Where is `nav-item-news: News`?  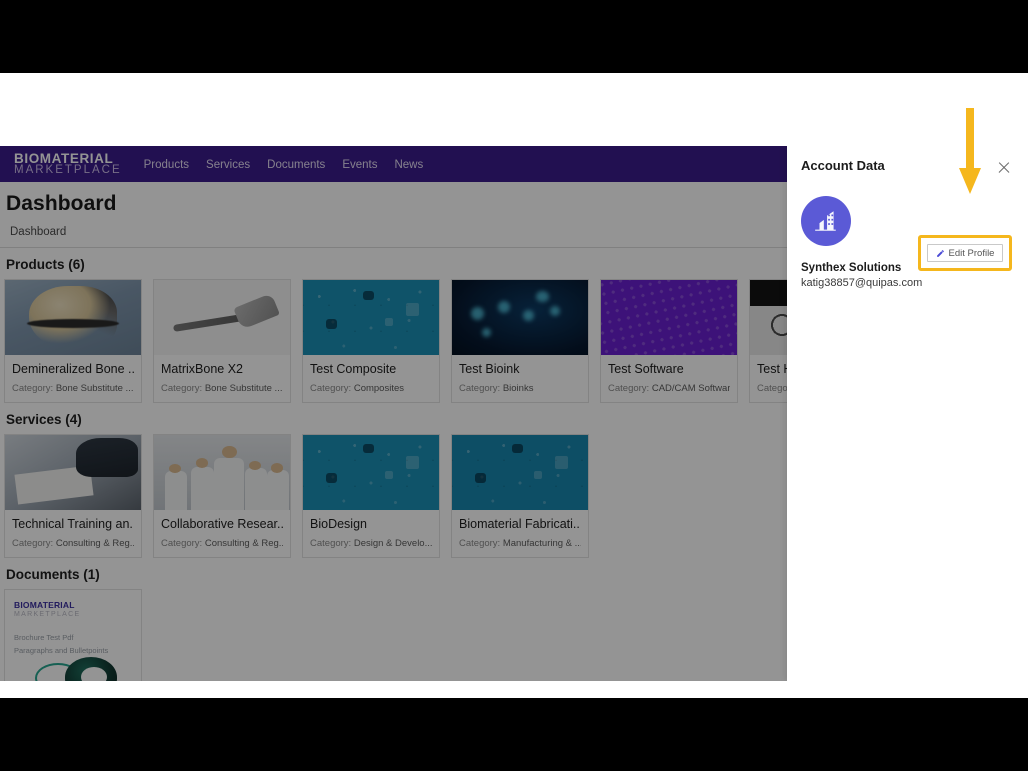
nav-item-news: News is located at coordinates (408, 165).